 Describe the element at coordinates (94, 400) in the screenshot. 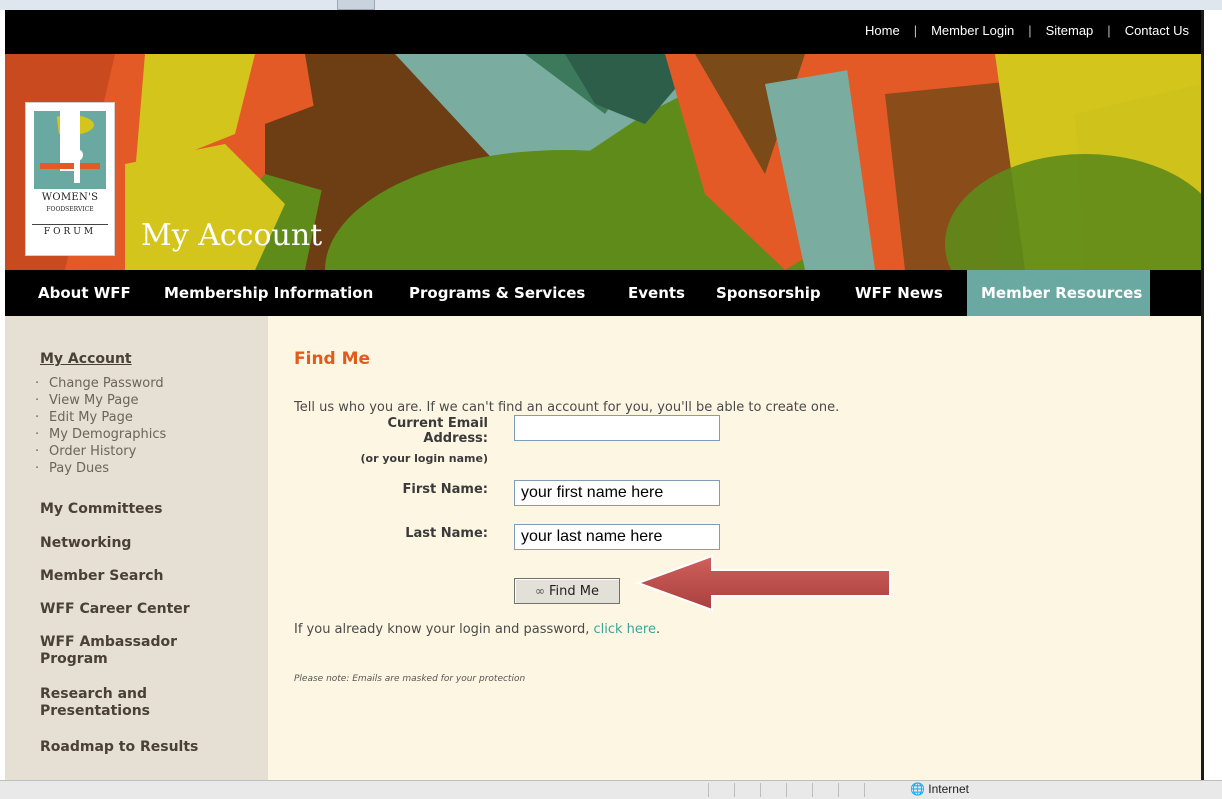

I see `sidebar-item-label: View My Page` at that location.